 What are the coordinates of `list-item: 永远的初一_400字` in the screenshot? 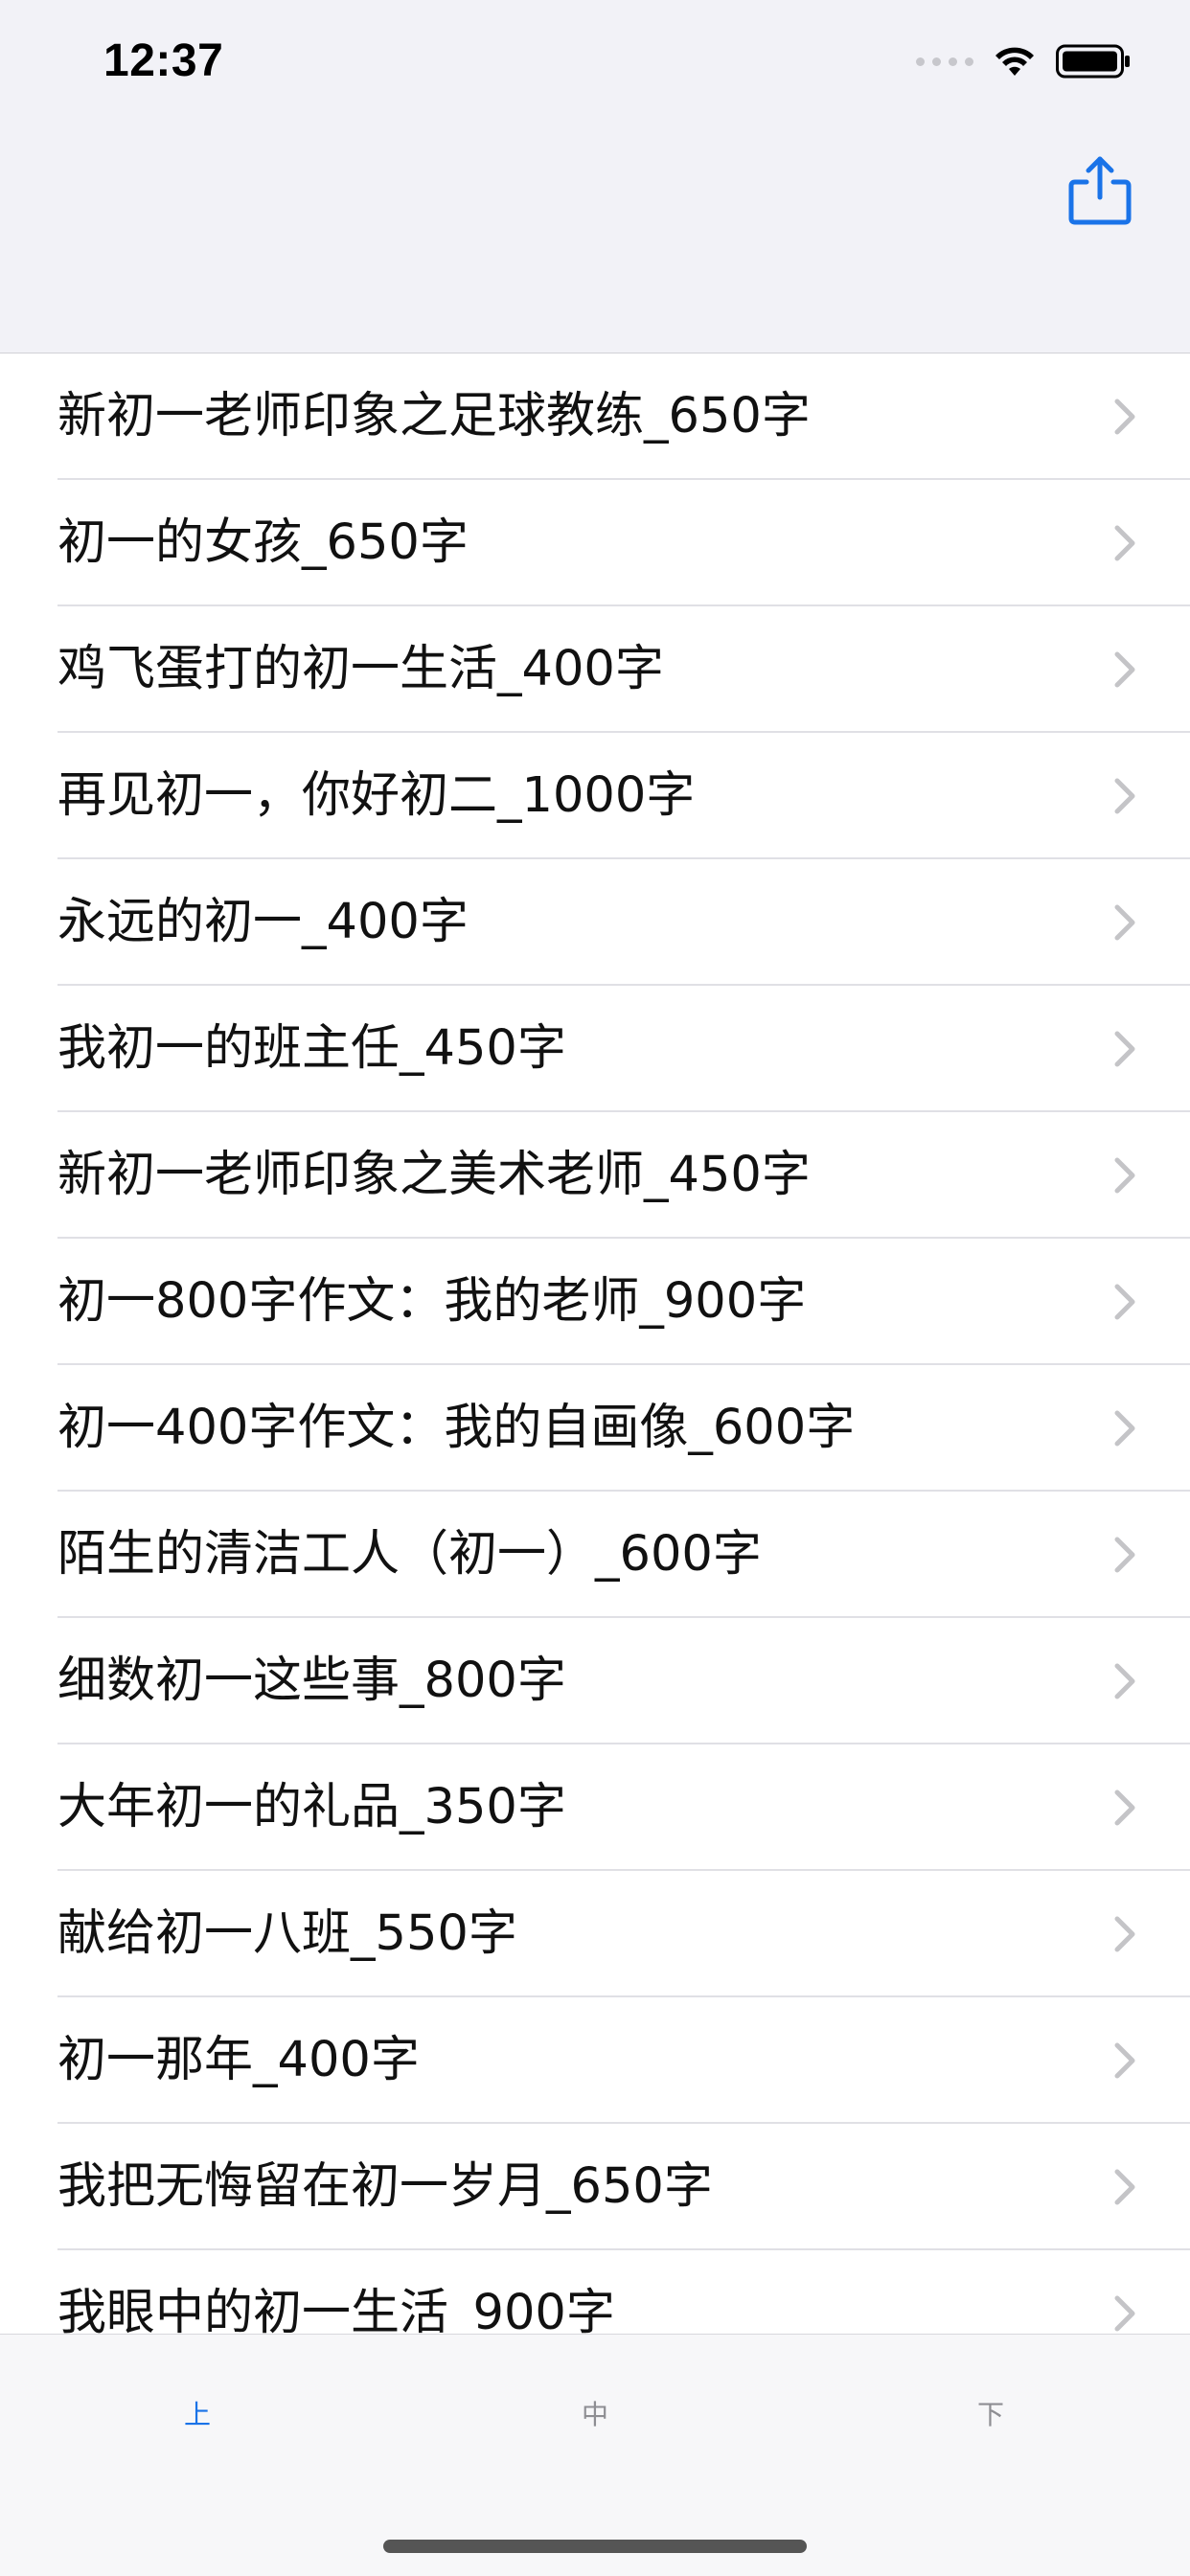 It's located at (595, 923).